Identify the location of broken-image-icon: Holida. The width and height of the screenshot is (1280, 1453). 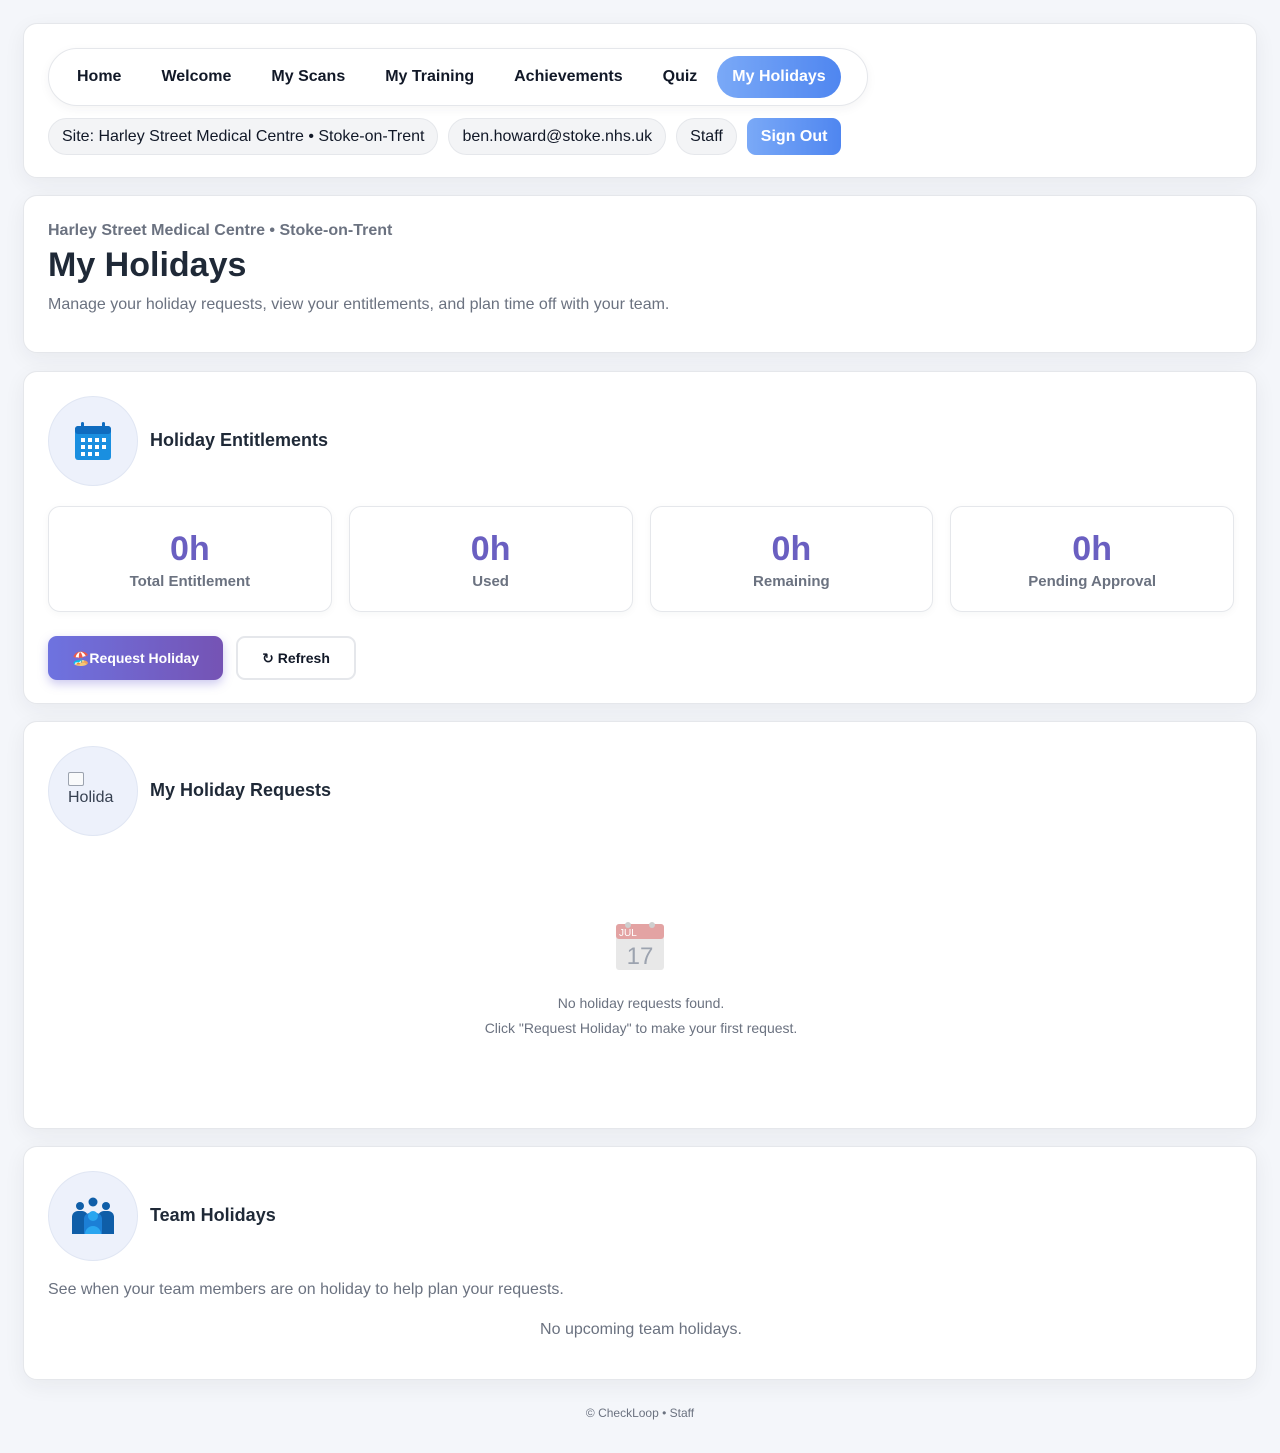
(93, 789).